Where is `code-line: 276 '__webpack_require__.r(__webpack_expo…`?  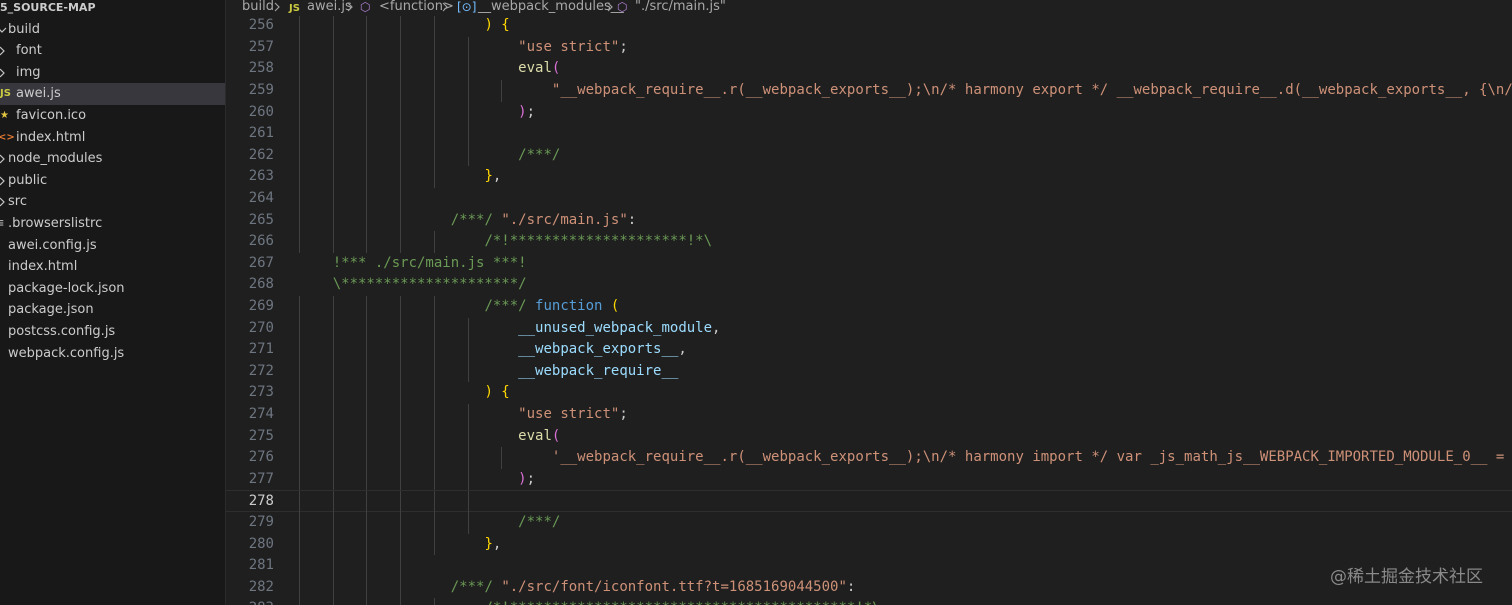 code-line: 276 '__webpack_require__.r(__webpack_expo… is located at coordinates (869, 458).